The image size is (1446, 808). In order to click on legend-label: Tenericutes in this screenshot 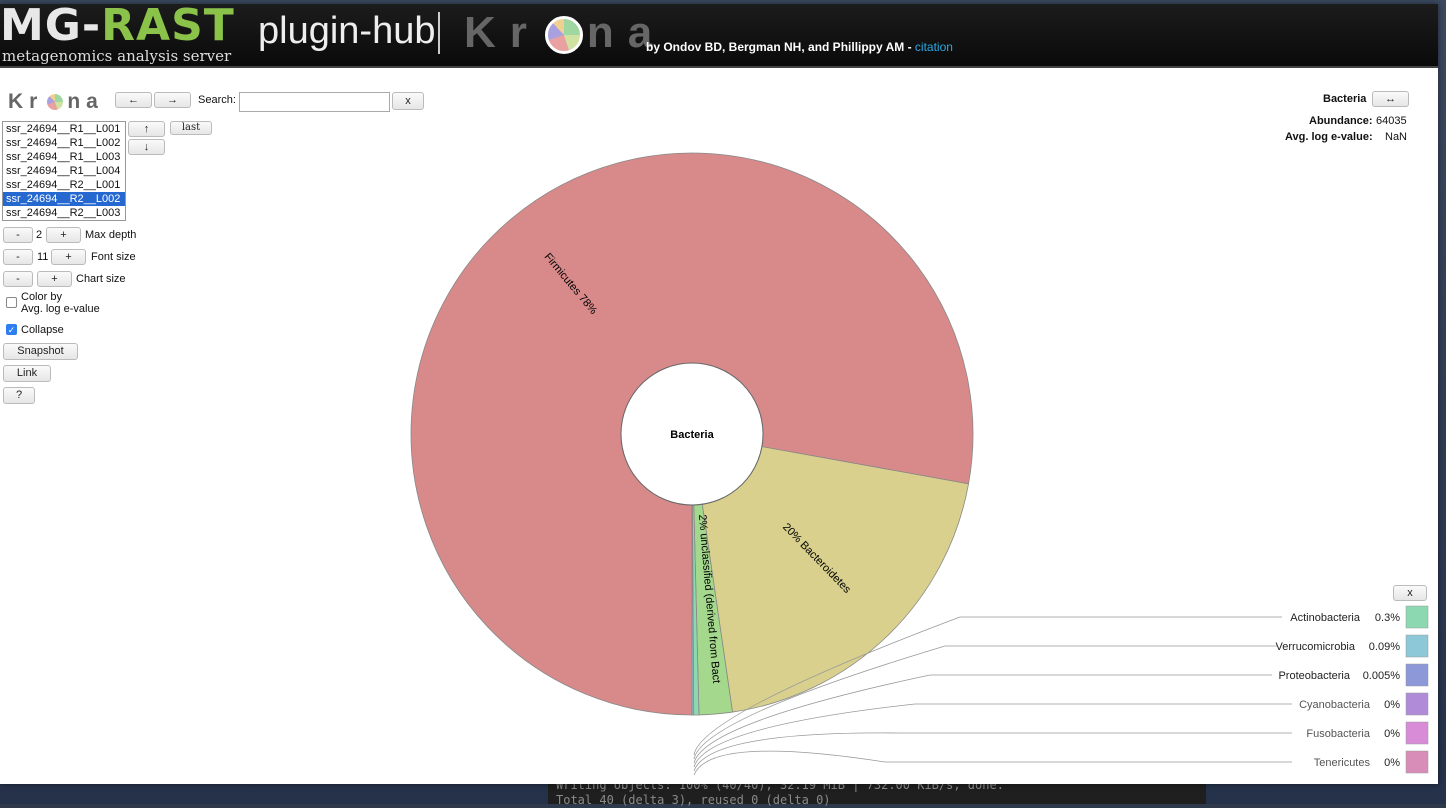, I will do `click(1342, 763)`.